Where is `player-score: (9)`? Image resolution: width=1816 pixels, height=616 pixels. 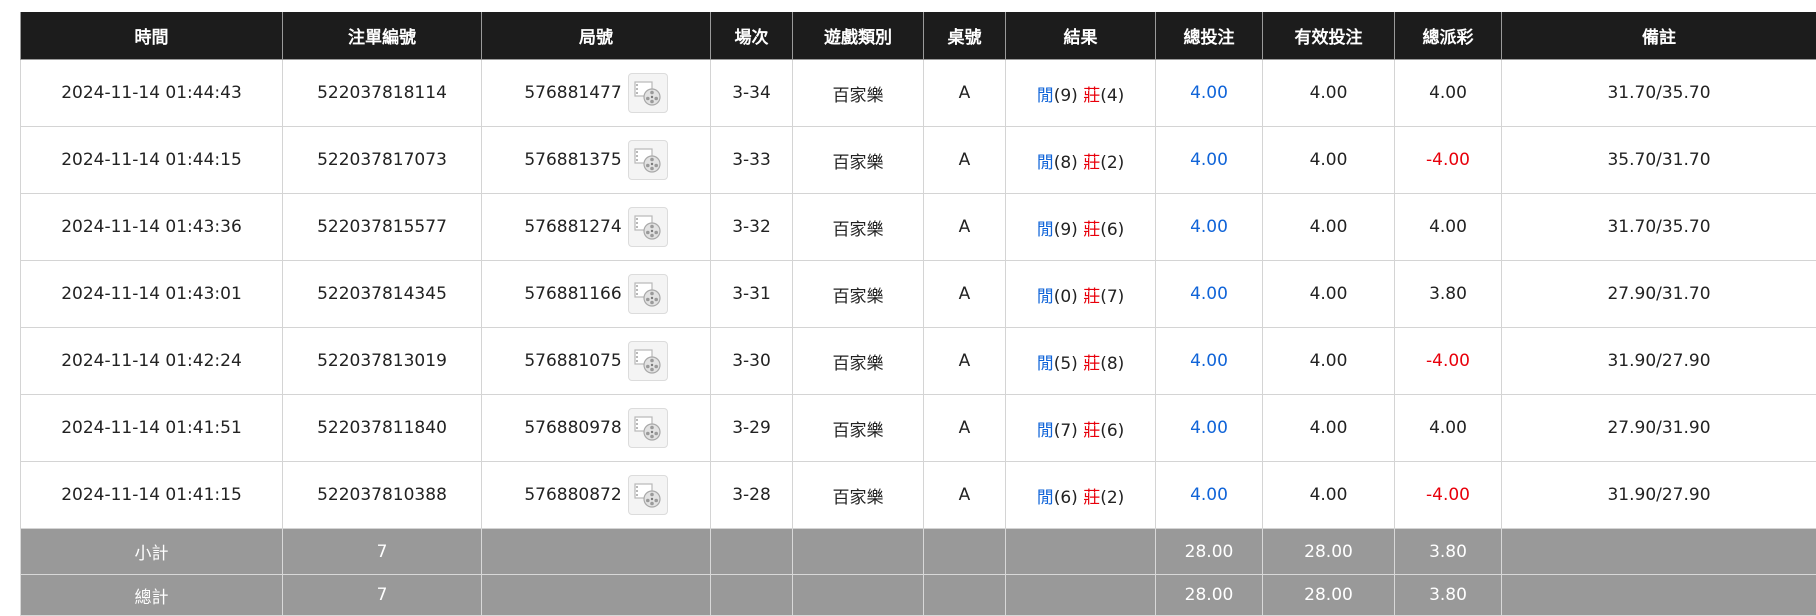
player-score: (9) is located at coordinates (1066, 96).